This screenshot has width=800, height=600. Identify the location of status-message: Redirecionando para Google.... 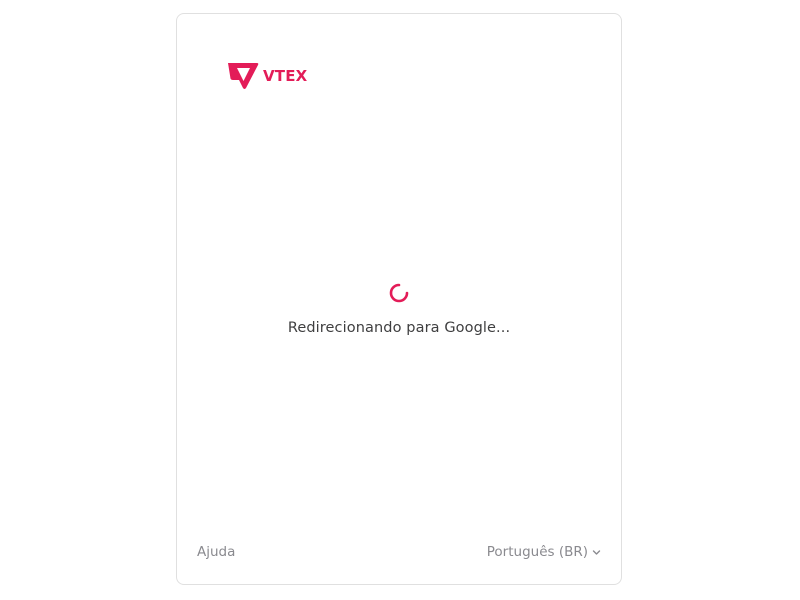
(399, 328).